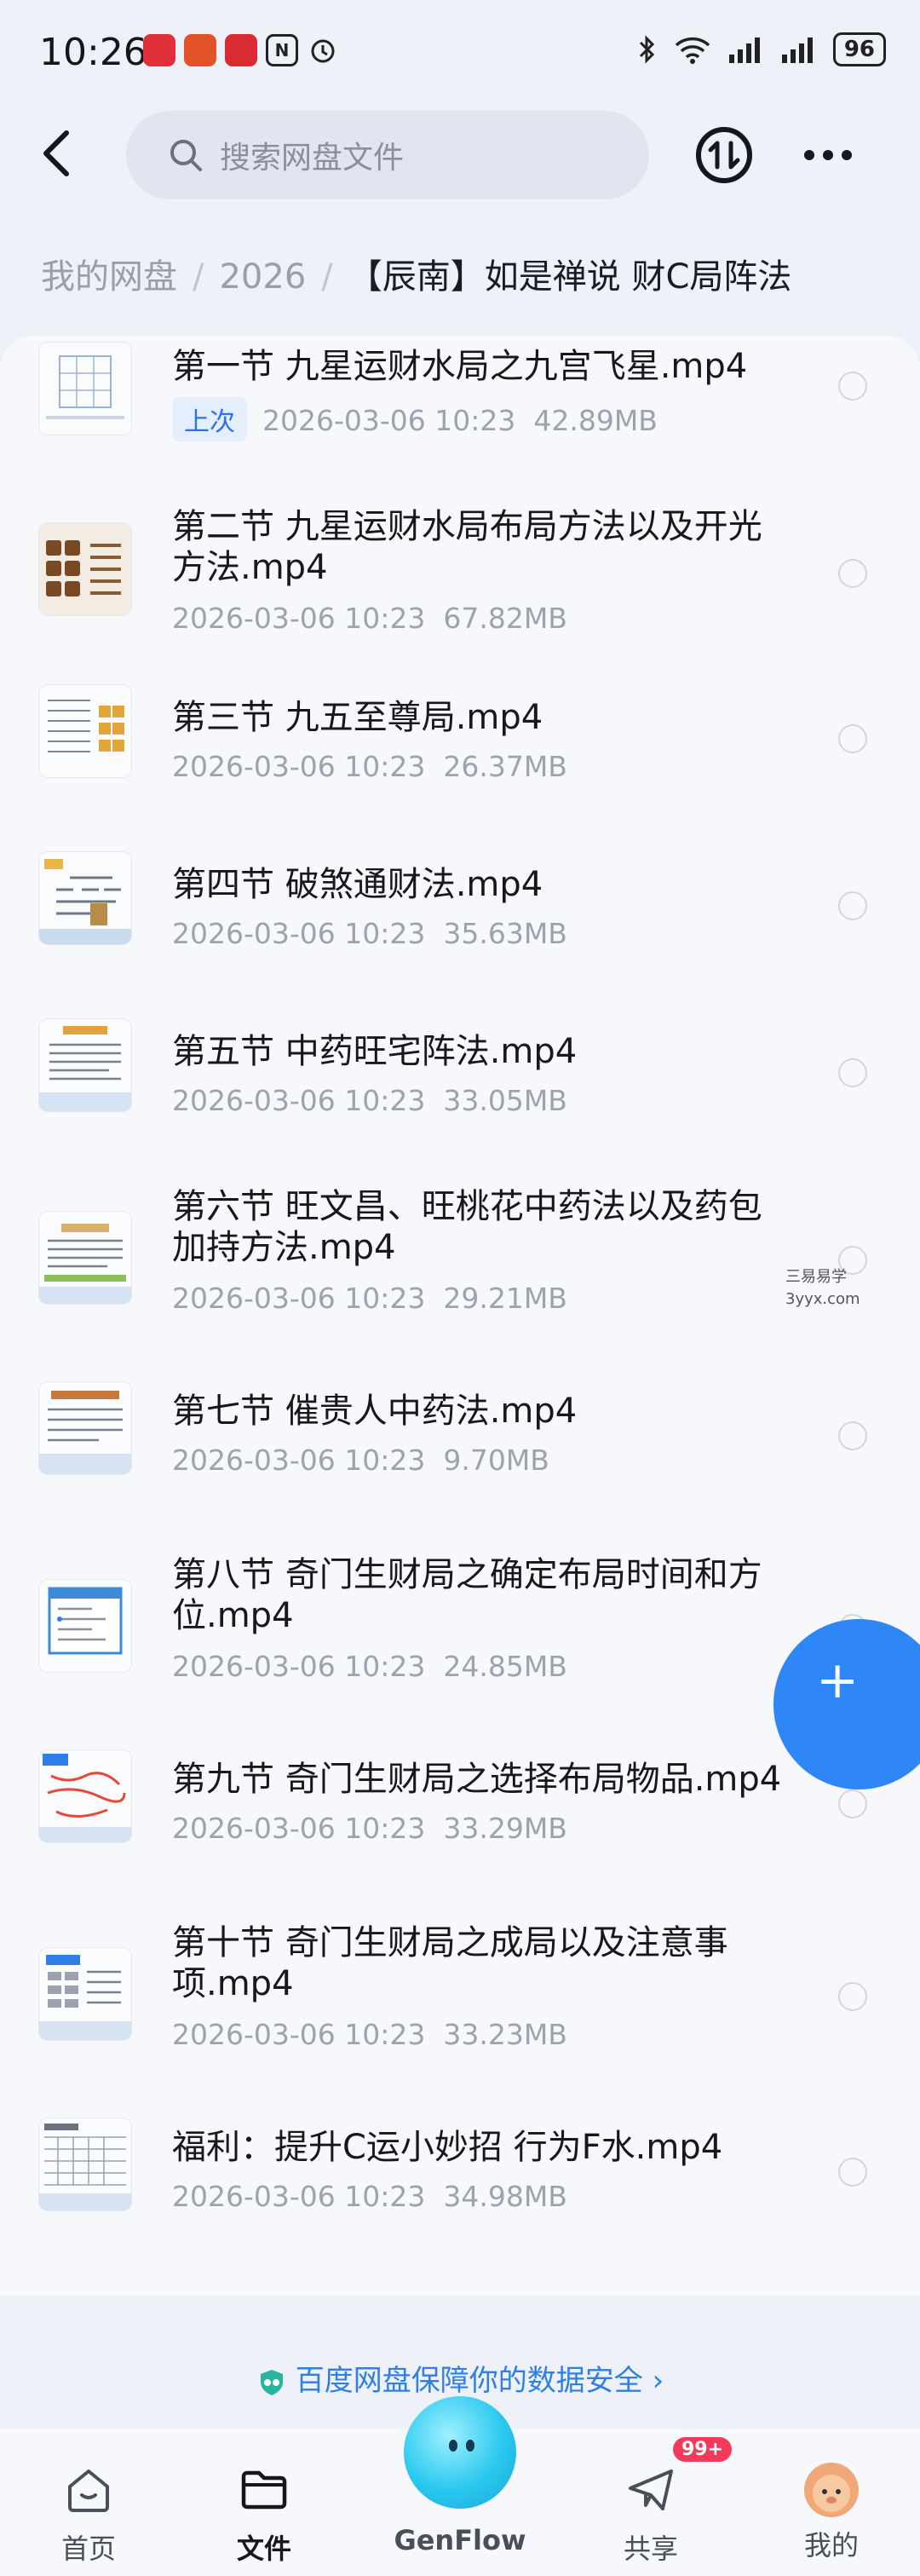 This screenshot has width=920, height=2576. I want to click on file-name: 第二节 九星运财水局布局方法以及开光方法.mp4, so click(467, 547).